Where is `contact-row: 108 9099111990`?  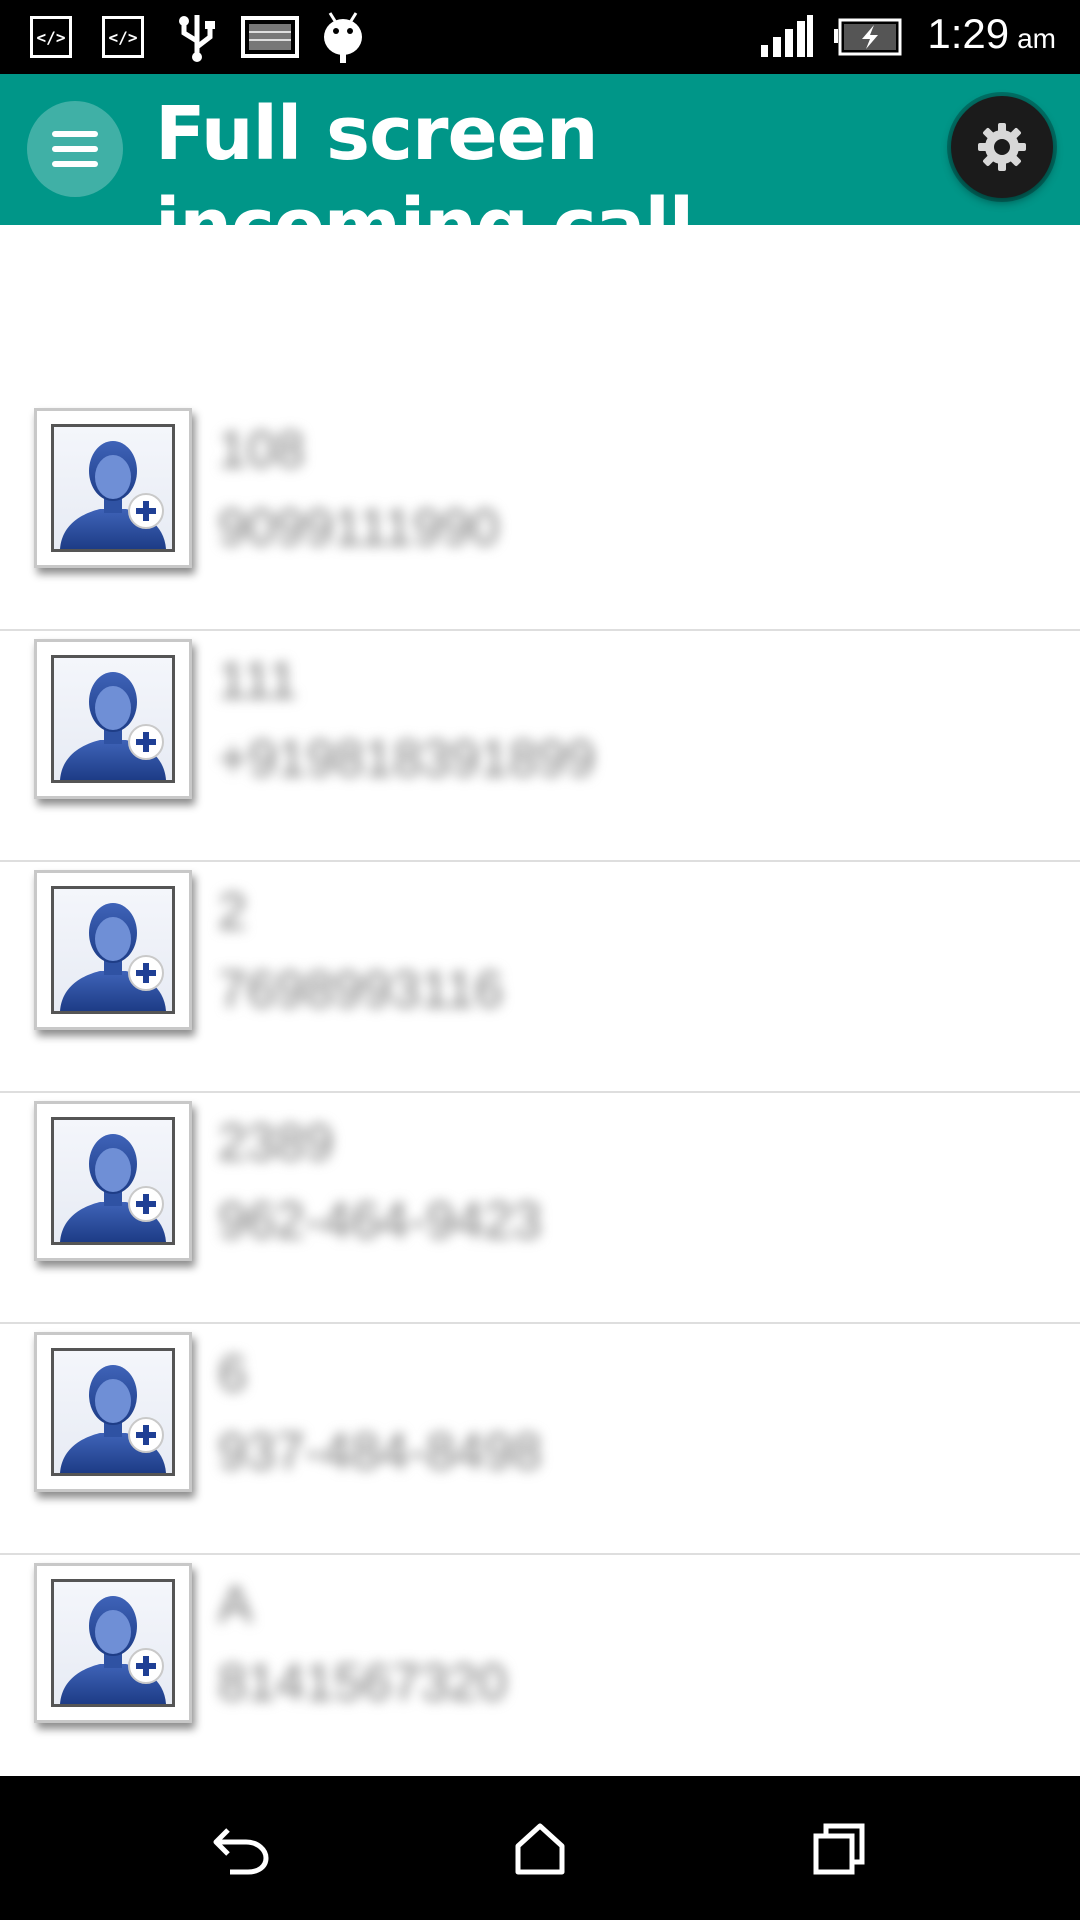 contact-row: 108 9099111990 is located at coordinates (540, 515).